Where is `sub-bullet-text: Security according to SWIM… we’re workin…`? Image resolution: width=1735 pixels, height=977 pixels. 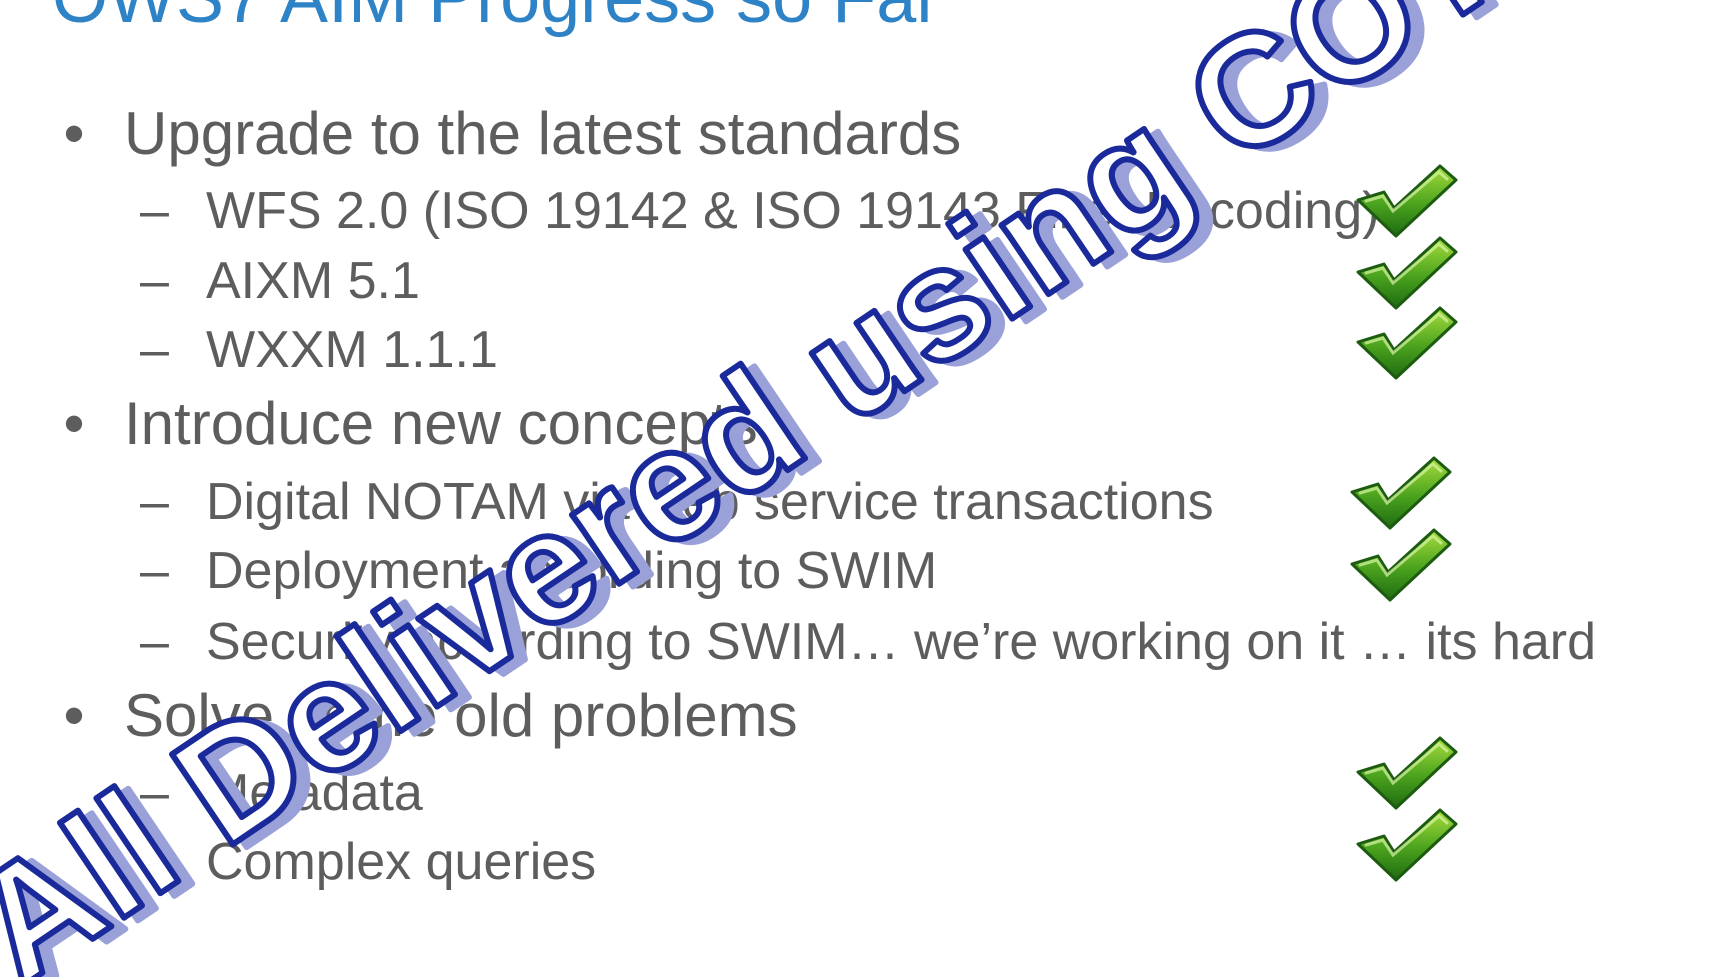
sub-bullet-text: Security according to SWIM… we’re workin… is located at coordinates (901, 642).